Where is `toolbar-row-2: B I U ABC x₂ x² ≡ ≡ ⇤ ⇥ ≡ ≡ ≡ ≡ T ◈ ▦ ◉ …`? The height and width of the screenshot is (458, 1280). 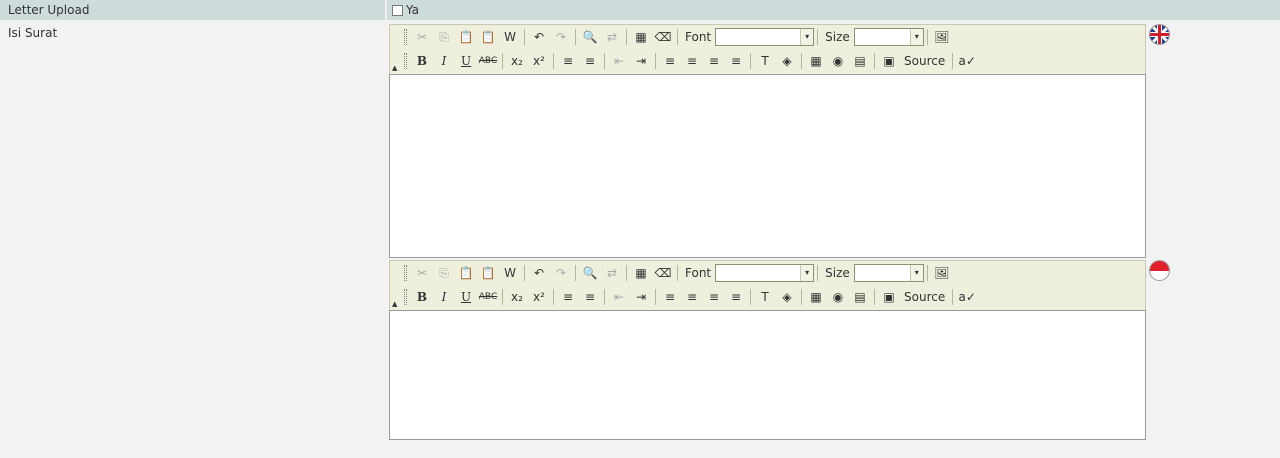
toolbar-row-2: B I U ABC x₂ x² ≡ ≡ ⇤ ⇥ ≡ ≡ ≡ ≡ T ◈ ▦ ◉ … is located at coordinates (690, 297).